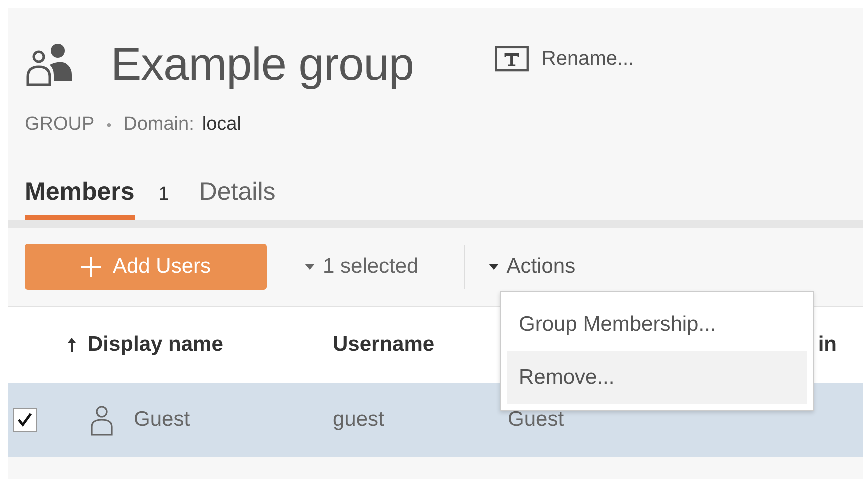 The image size is (863, 479). What do you see at coordinates (384, 345) in the screenshot?
I see `column-header: Username` at bounding box center [384, 345].